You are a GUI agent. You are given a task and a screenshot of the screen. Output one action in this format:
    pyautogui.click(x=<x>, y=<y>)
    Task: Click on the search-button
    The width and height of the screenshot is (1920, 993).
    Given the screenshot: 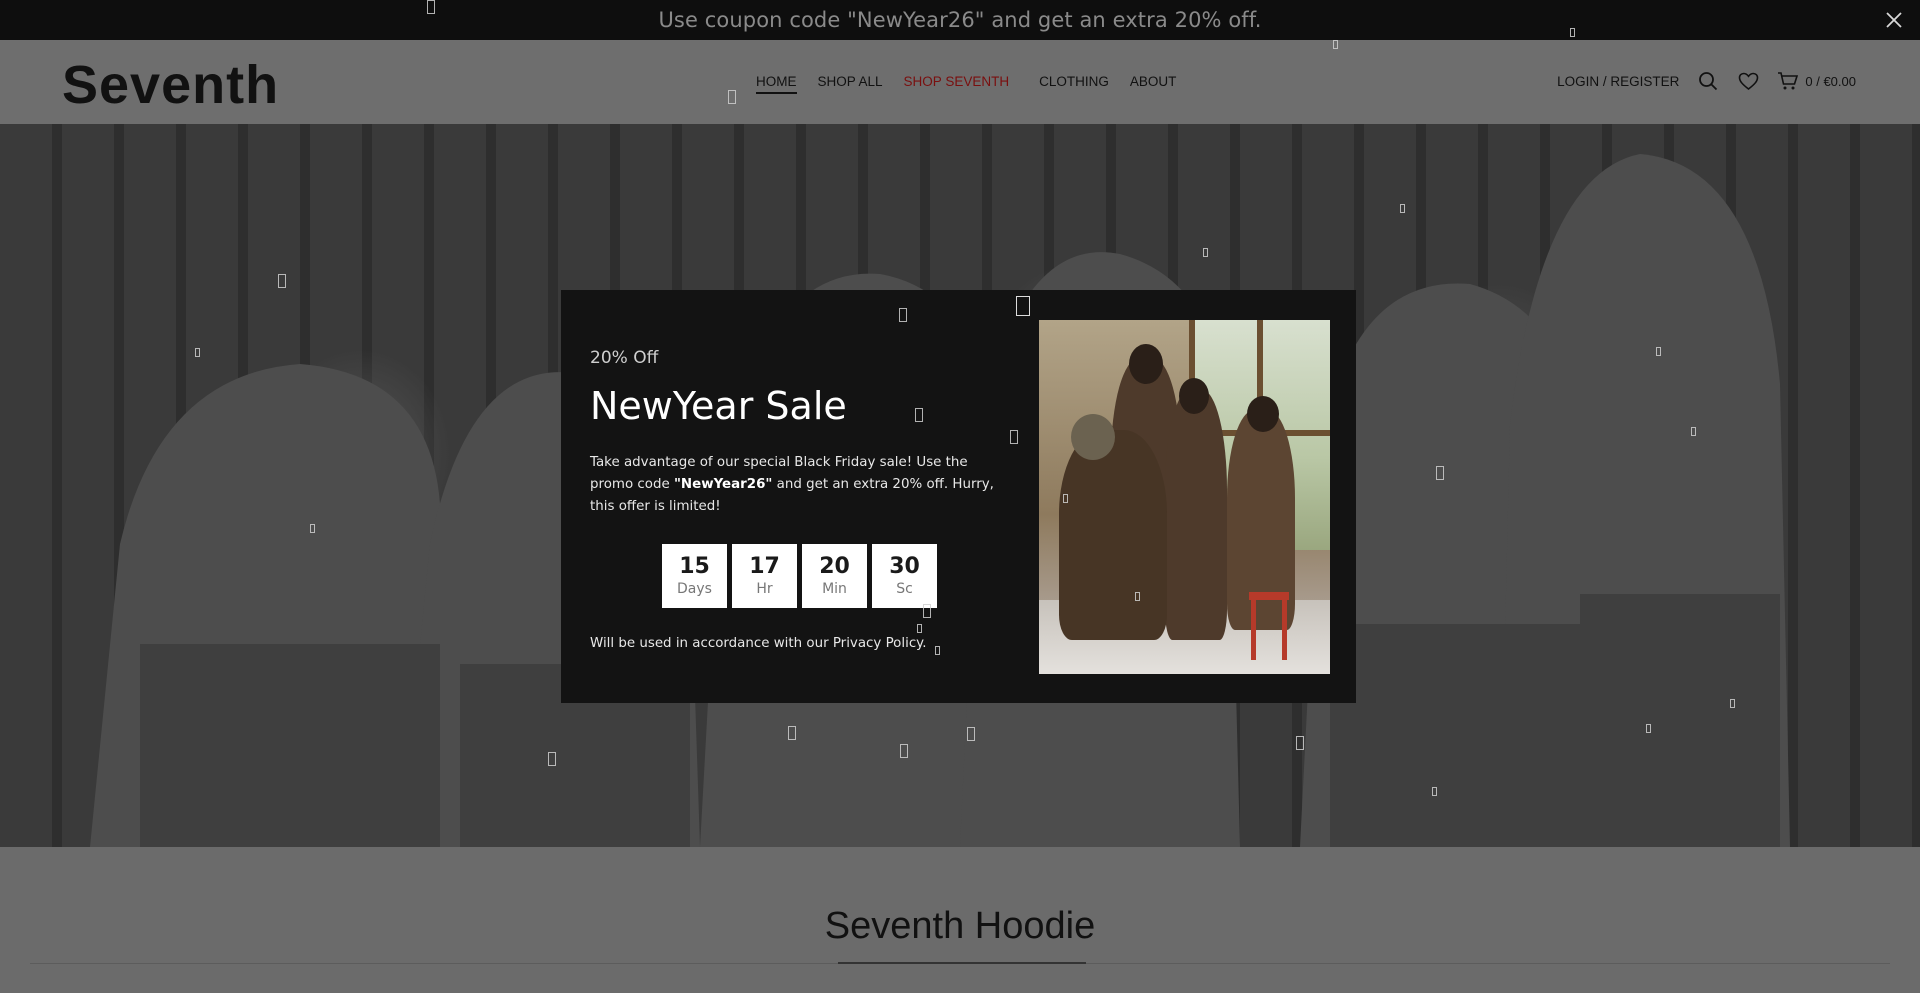 What is the action you would take?
    pyautogui.click(x=1708, y=81)
    